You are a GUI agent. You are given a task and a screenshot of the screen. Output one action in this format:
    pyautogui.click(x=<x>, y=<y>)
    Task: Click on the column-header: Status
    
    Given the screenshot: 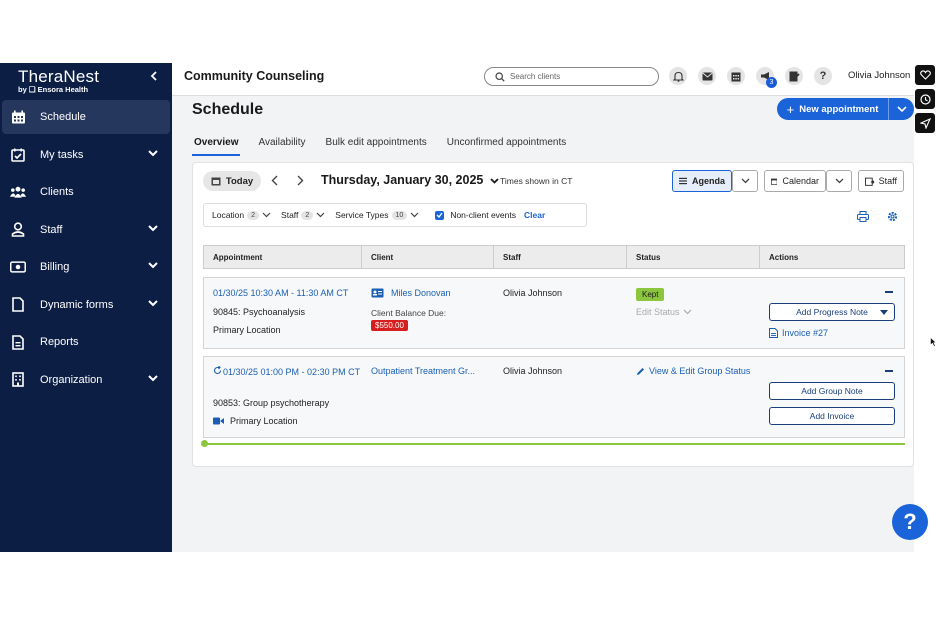 What is the action you would take?
    pyautogui.click(x=693, y=257)
    